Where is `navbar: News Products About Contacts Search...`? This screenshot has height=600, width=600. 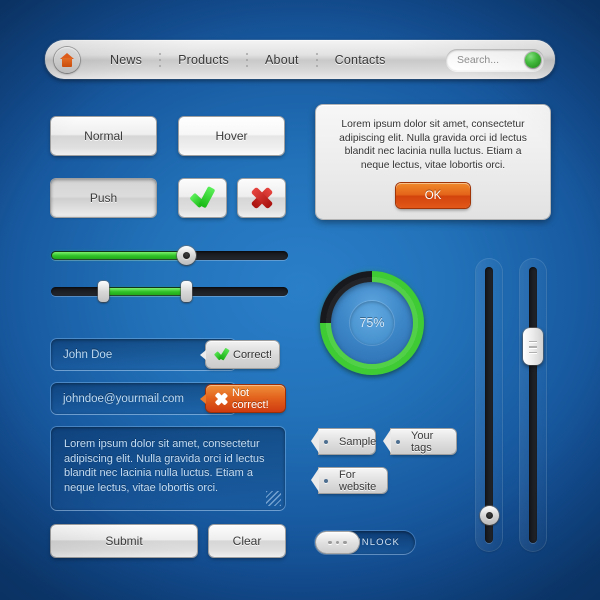
navbar: News Products About Contacts Search... is located at coordinates (300, 59).